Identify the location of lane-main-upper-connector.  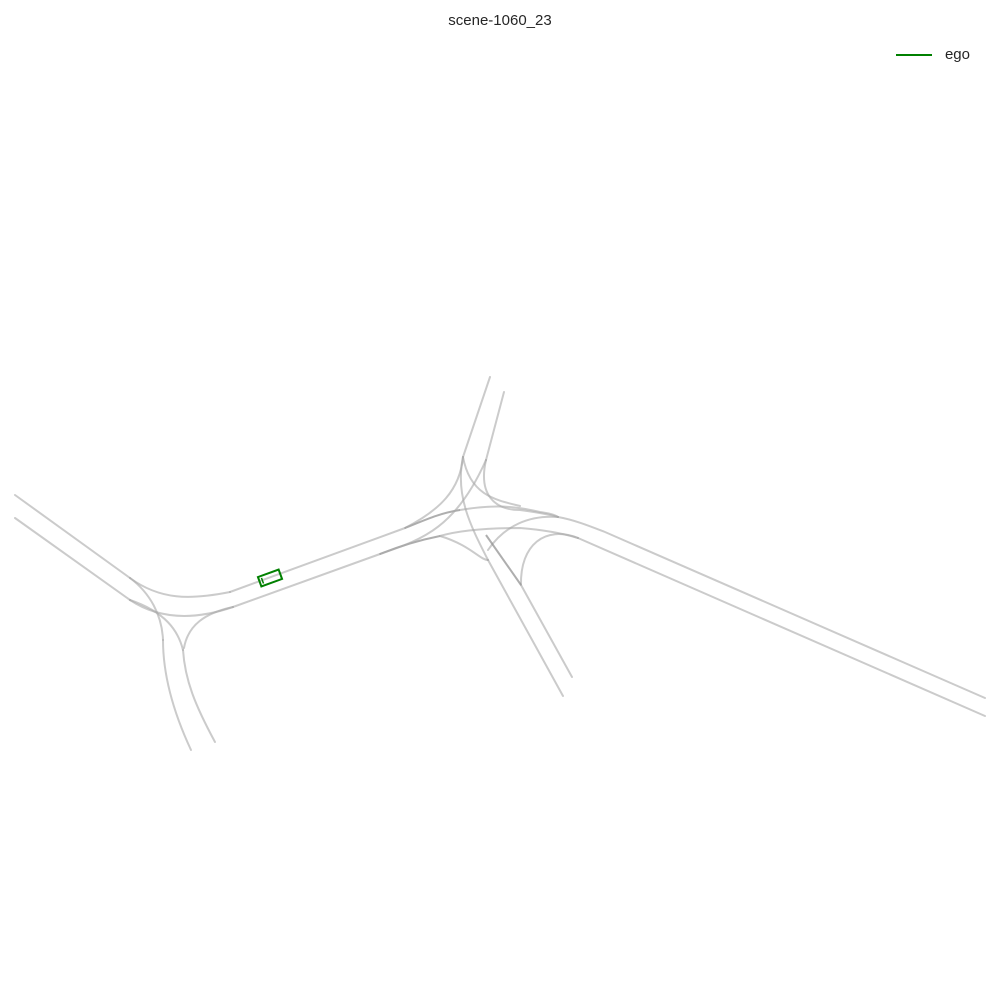
(432, 519).